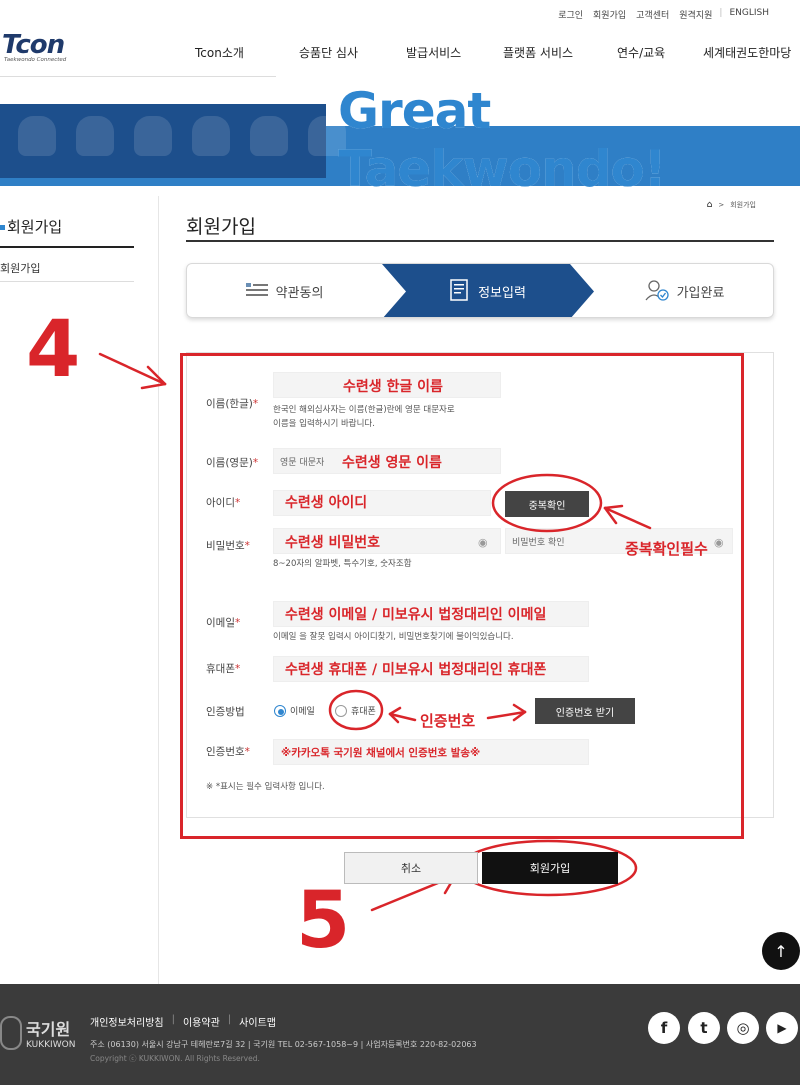 Image resolution: width=800 pixels, height=1085 pixels. I want to click on youtube-icon: ▶, so click(782, 1028).